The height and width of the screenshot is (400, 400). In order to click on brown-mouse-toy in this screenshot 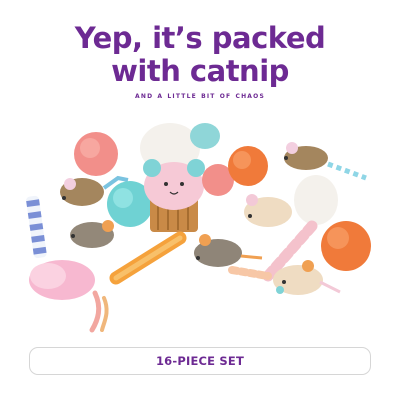, I will do `click(325, 161)`.